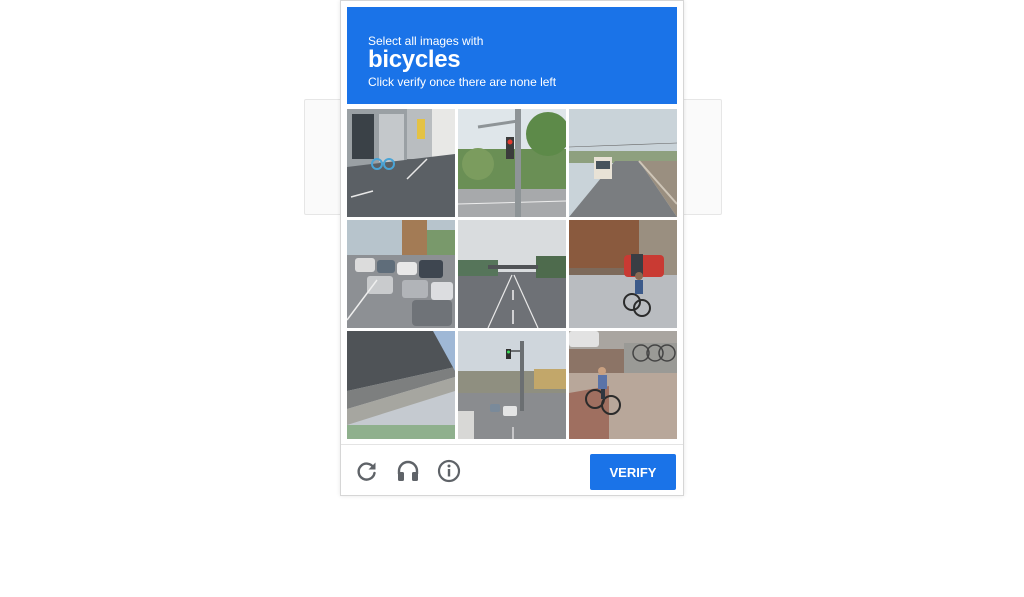 This screenshot has height=597, width=1024. Describe the element at coordinates (462, 82) in the screenshot. I see `instruction-subtext: Click verify once there are none left` at that location.